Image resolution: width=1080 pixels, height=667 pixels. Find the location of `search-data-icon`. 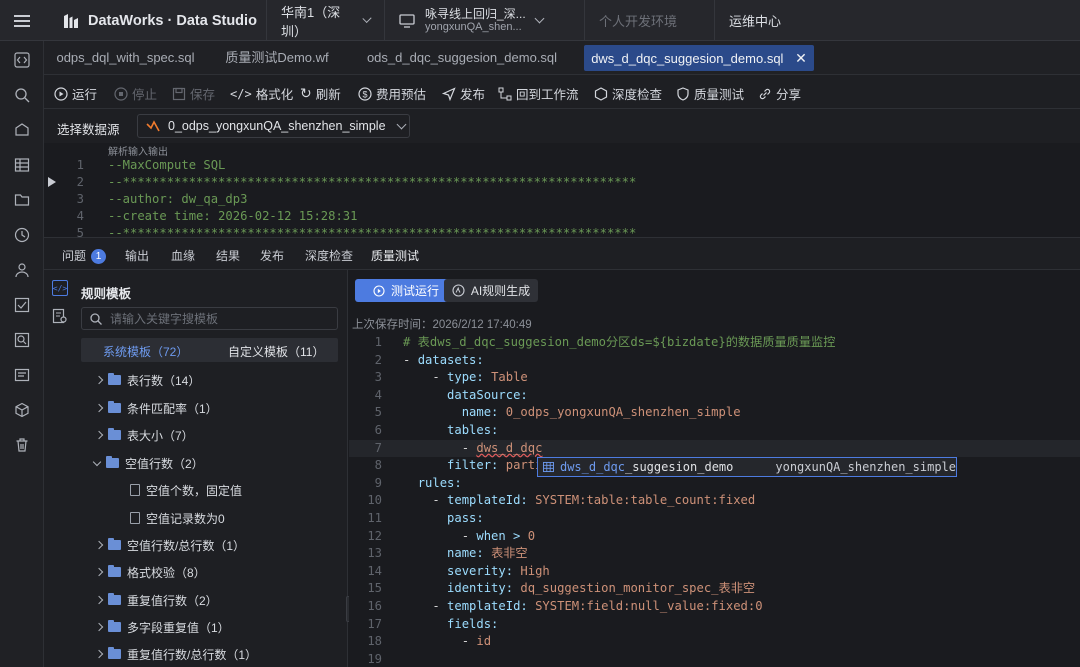

search-data-icon is located at coordinates (22, 95).